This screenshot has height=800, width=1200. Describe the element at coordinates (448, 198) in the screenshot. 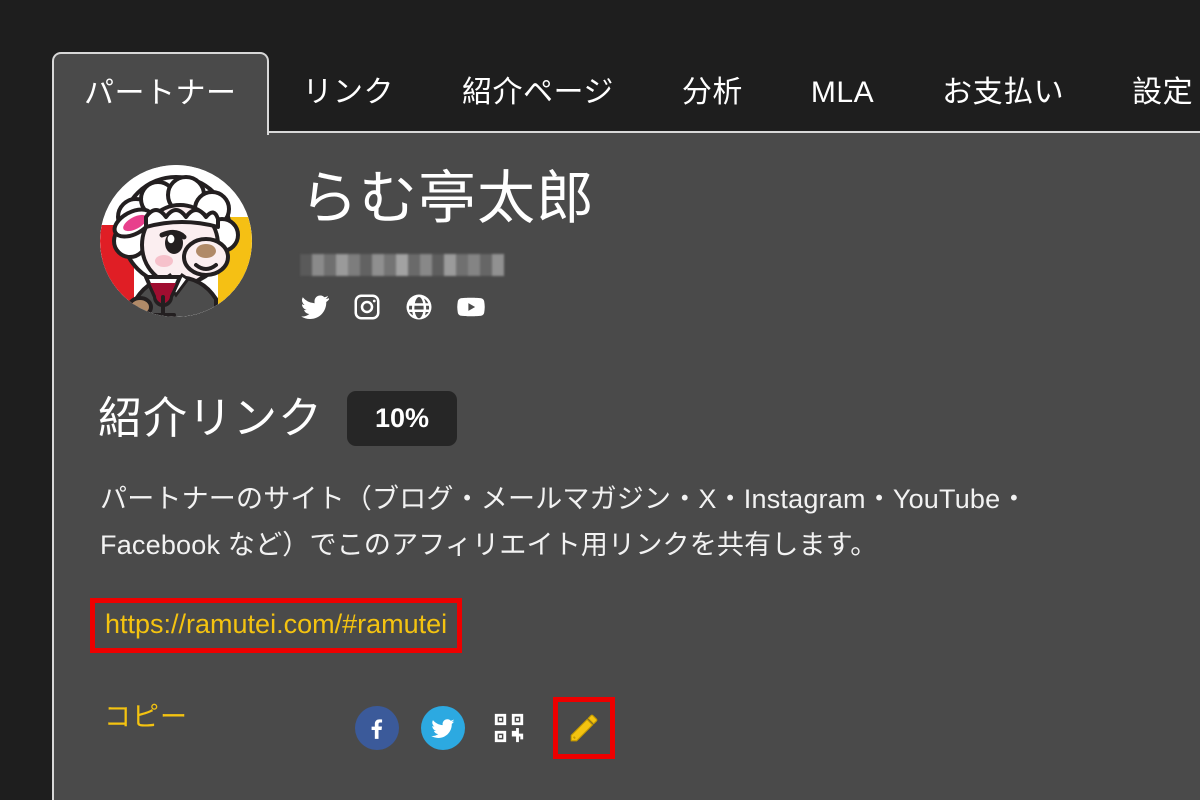

I see `profile-name: らむ亭太郎` at that location.